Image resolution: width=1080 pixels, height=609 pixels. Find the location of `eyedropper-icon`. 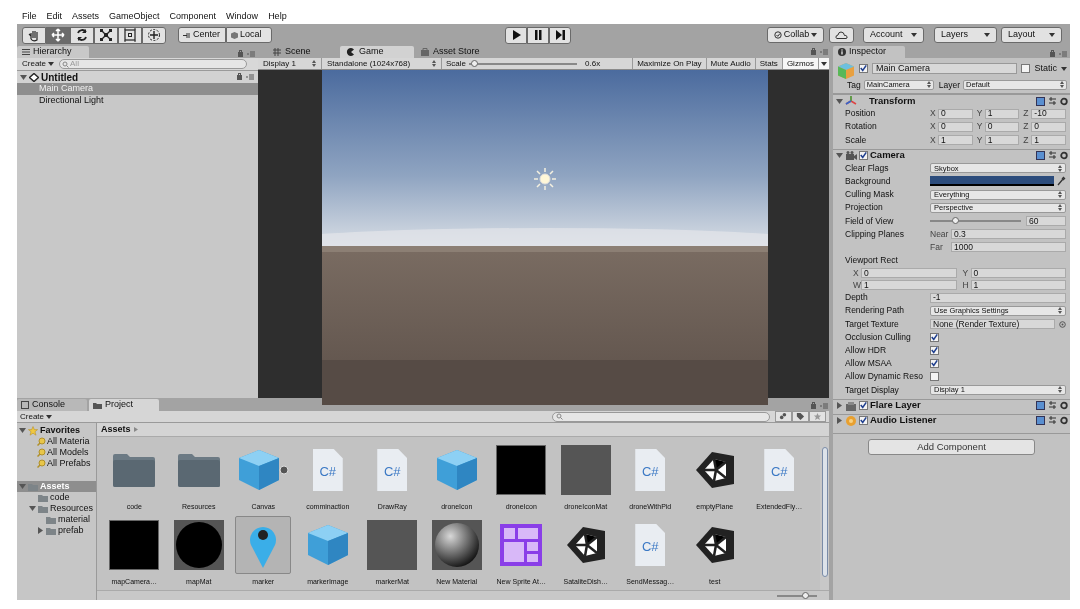

eyedropper-icon is located at coordinates (1061, 181).